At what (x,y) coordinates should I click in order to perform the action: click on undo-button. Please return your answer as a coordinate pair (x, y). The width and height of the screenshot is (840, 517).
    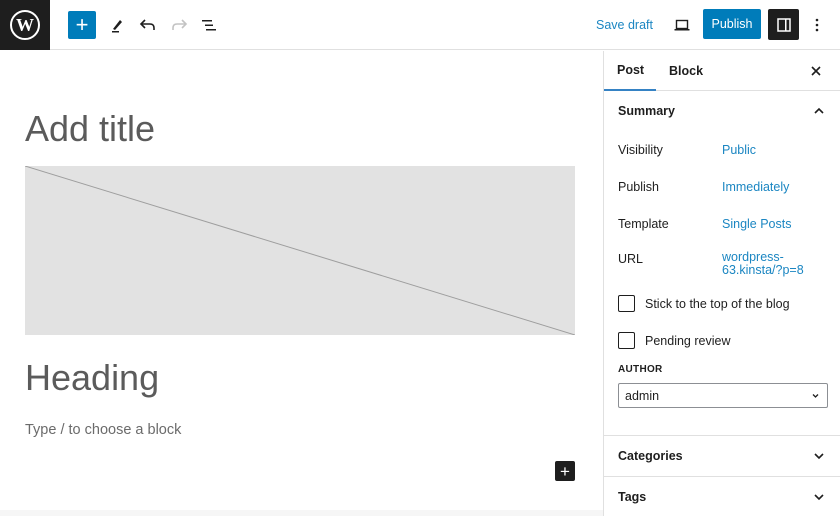
    Looking at the image, I should click on (148, 25).